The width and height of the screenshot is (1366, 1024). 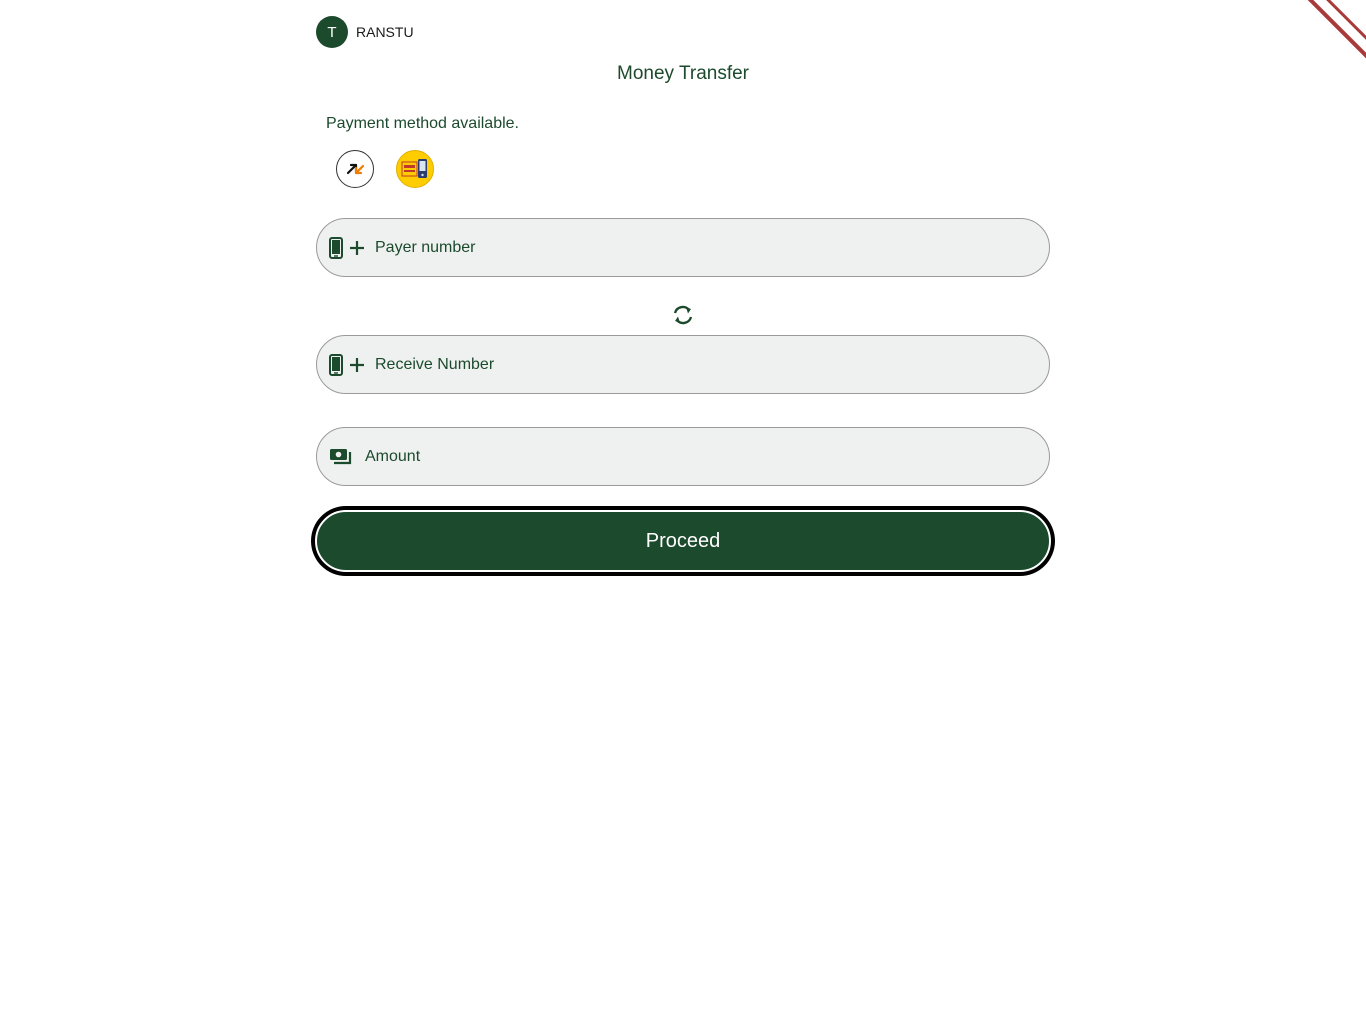 I want to click on payment-method-label: Payment method available., so click(x=422, y=123).